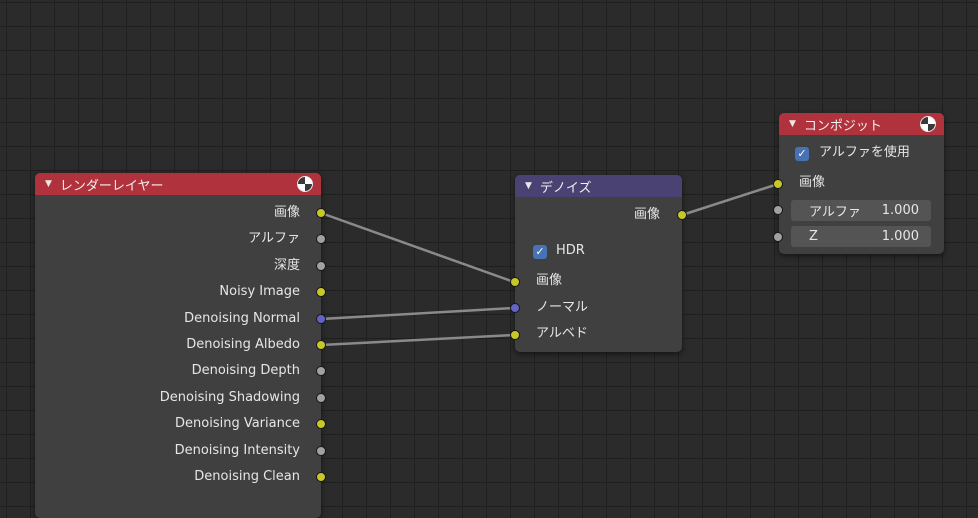 The width and height of the screenshot is (978, 518). Describe the element at coordinates (813, 236) in the screenshot. I see `z-field-label: Z` at that location.